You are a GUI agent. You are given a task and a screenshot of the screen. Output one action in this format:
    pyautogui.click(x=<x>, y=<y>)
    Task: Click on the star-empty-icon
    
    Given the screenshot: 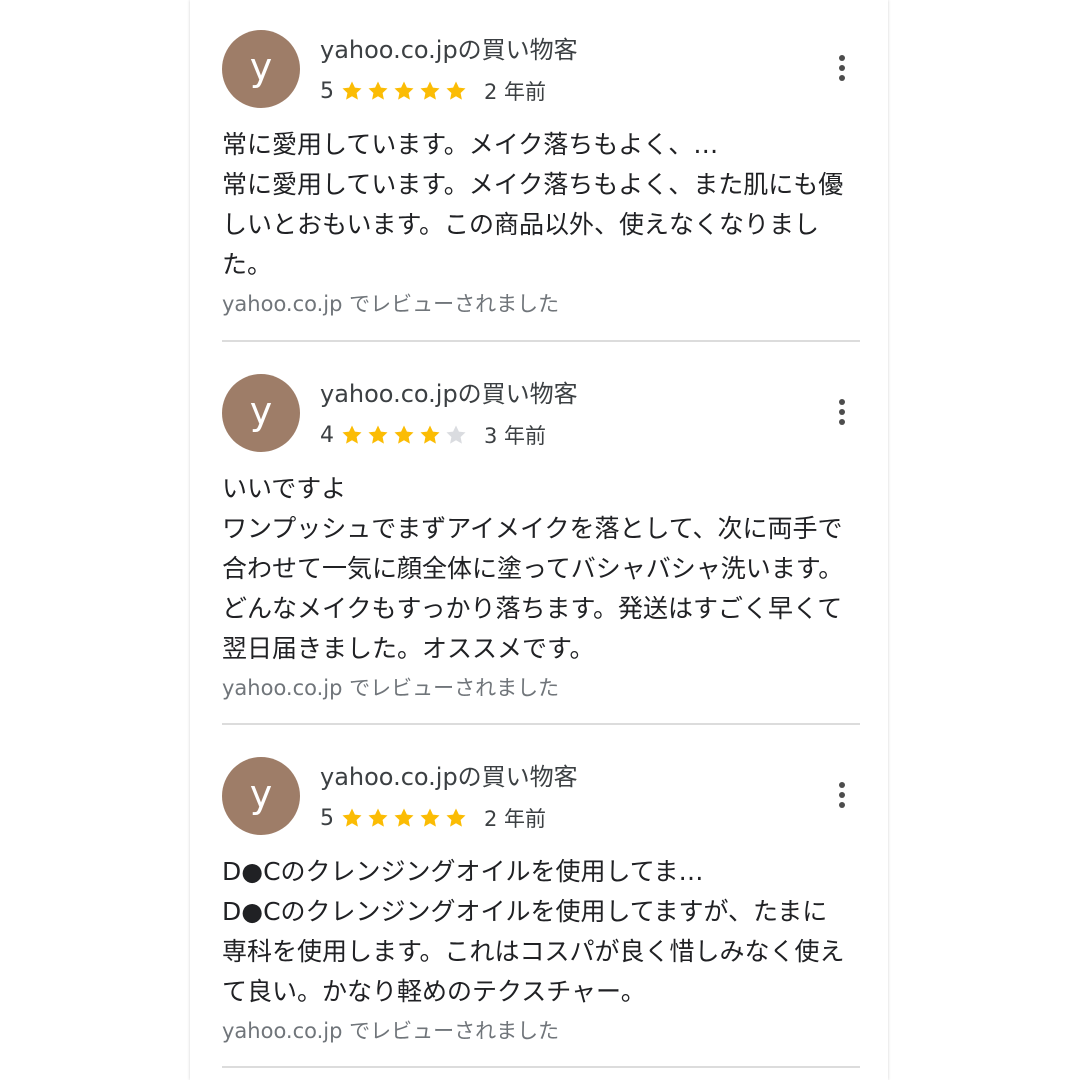 What is the action you would take?
    pyautogui.click(x=456, y=434)
    